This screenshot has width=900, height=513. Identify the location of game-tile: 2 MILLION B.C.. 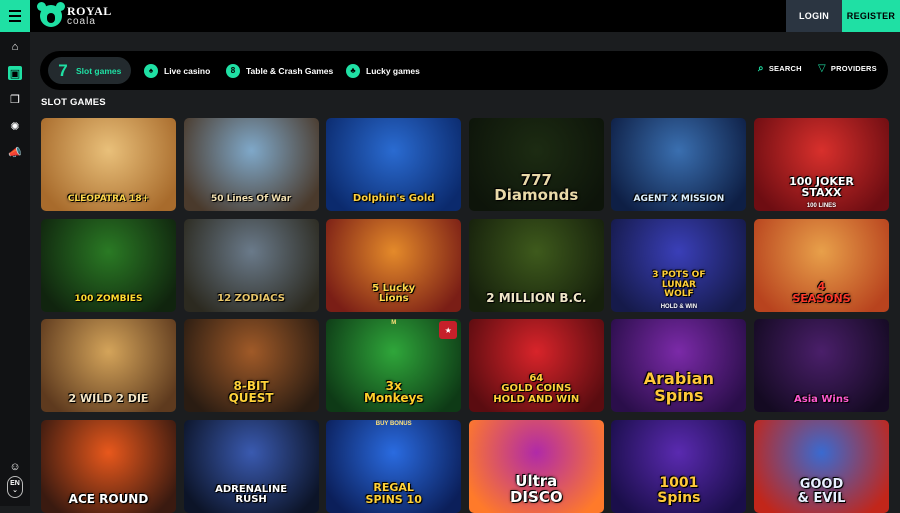
(536, 265).